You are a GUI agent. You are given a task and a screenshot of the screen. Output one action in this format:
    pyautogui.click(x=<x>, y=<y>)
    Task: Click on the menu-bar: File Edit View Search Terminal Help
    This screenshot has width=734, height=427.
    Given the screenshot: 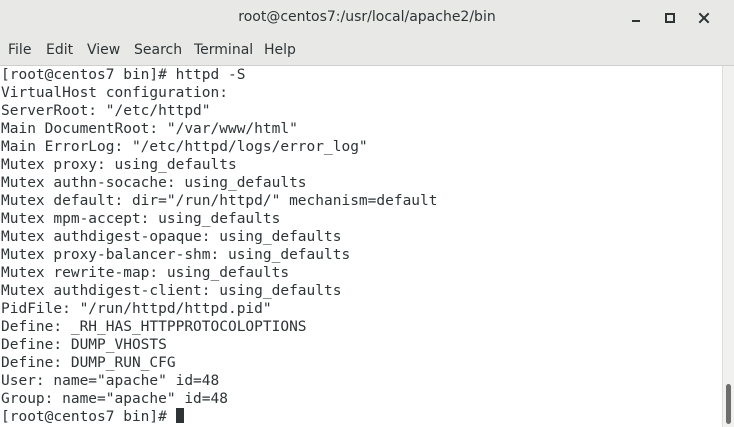 What is the action you would take?
    pyautogui.click(x=367, y=51)
    